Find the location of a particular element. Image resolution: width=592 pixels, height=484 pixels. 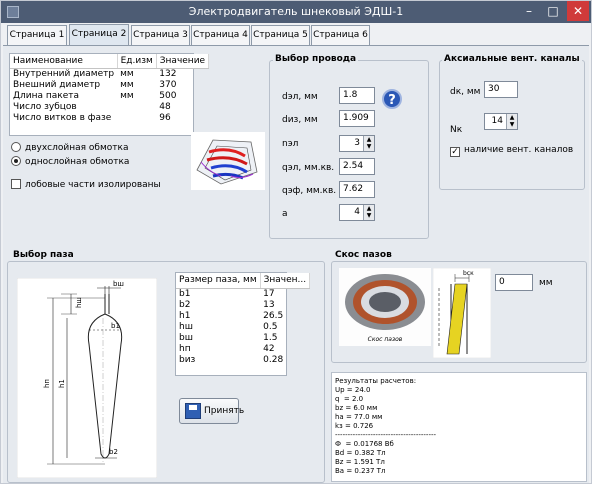

table-row: Внешний диаметр мм 370 is located at coordinates (109, 84).